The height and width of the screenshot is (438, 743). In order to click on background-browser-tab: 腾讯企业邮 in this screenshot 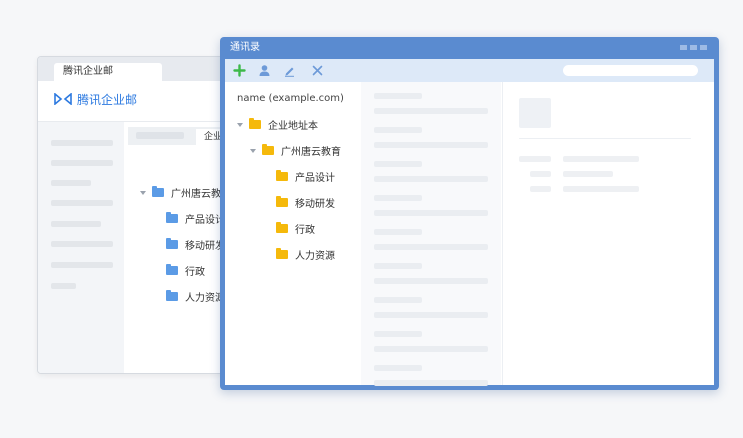, I will do `click(108, 72)`.